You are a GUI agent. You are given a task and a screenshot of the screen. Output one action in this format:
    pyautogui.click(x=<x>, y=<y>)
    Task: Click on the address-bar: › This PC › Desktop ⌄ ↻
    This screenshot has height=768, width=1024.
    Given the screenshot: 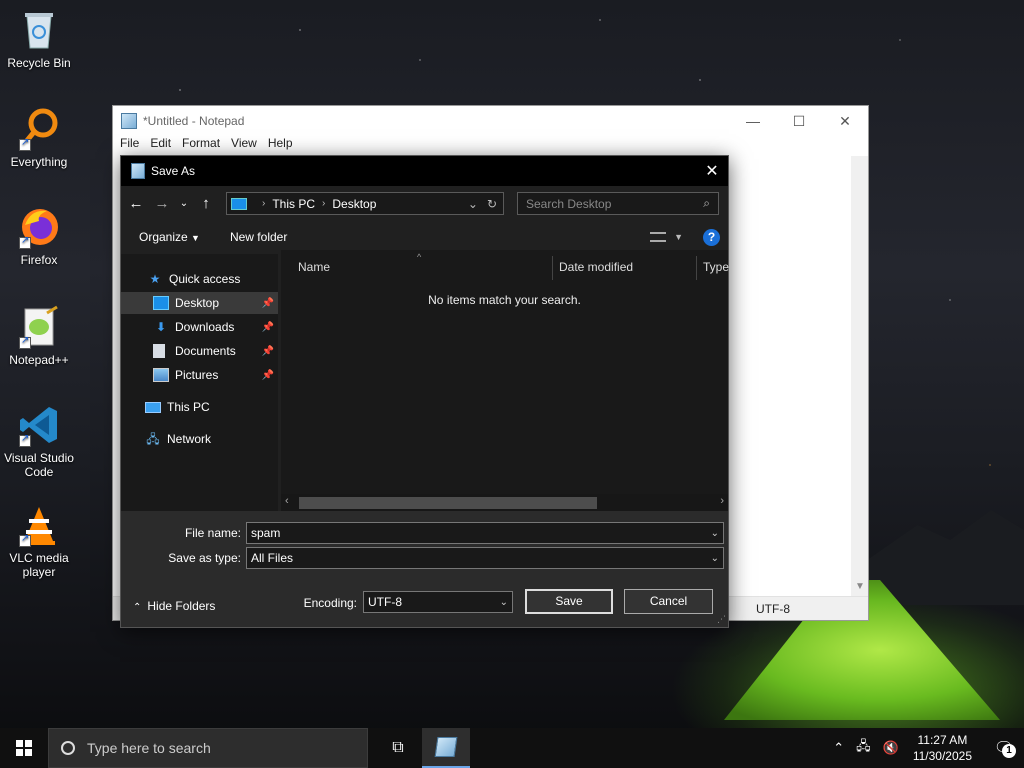 What is the action you would take?
    pyautogui.click(x=365, y=203)
    